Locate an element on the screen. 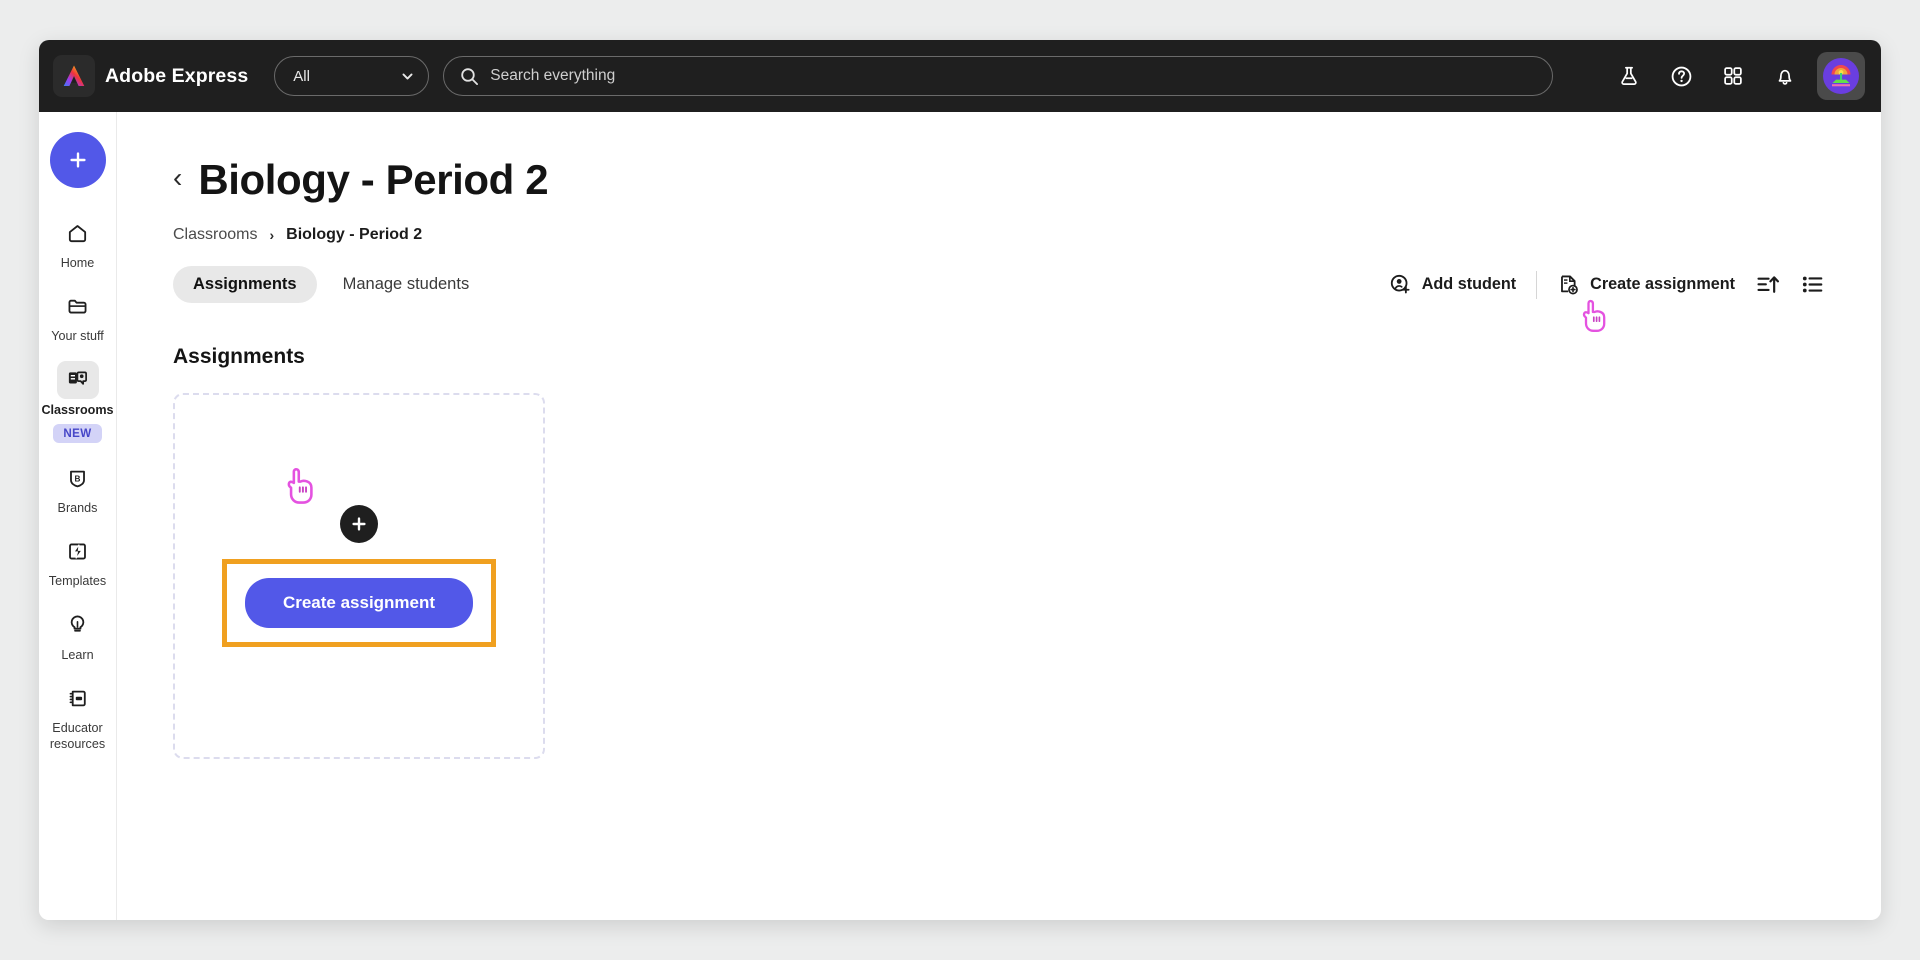 This screenshot has height=960, width=1920. adobe-express-logo is located at coordinates (74, 76).